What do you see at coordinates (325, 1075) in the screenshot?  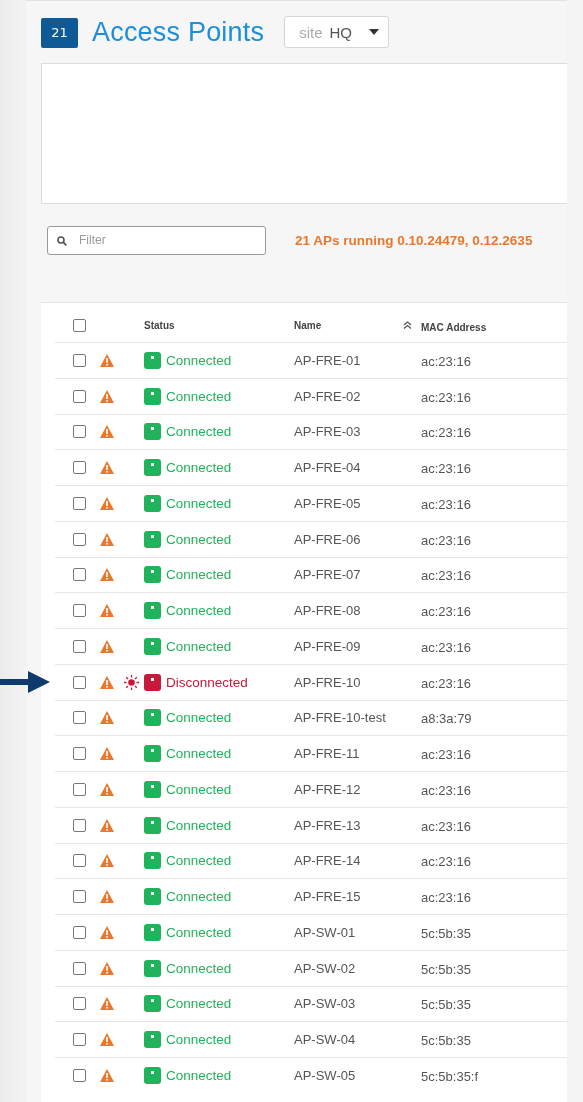 I see `table-cell: AP-SW-05` at bounding box center [325, 1075].